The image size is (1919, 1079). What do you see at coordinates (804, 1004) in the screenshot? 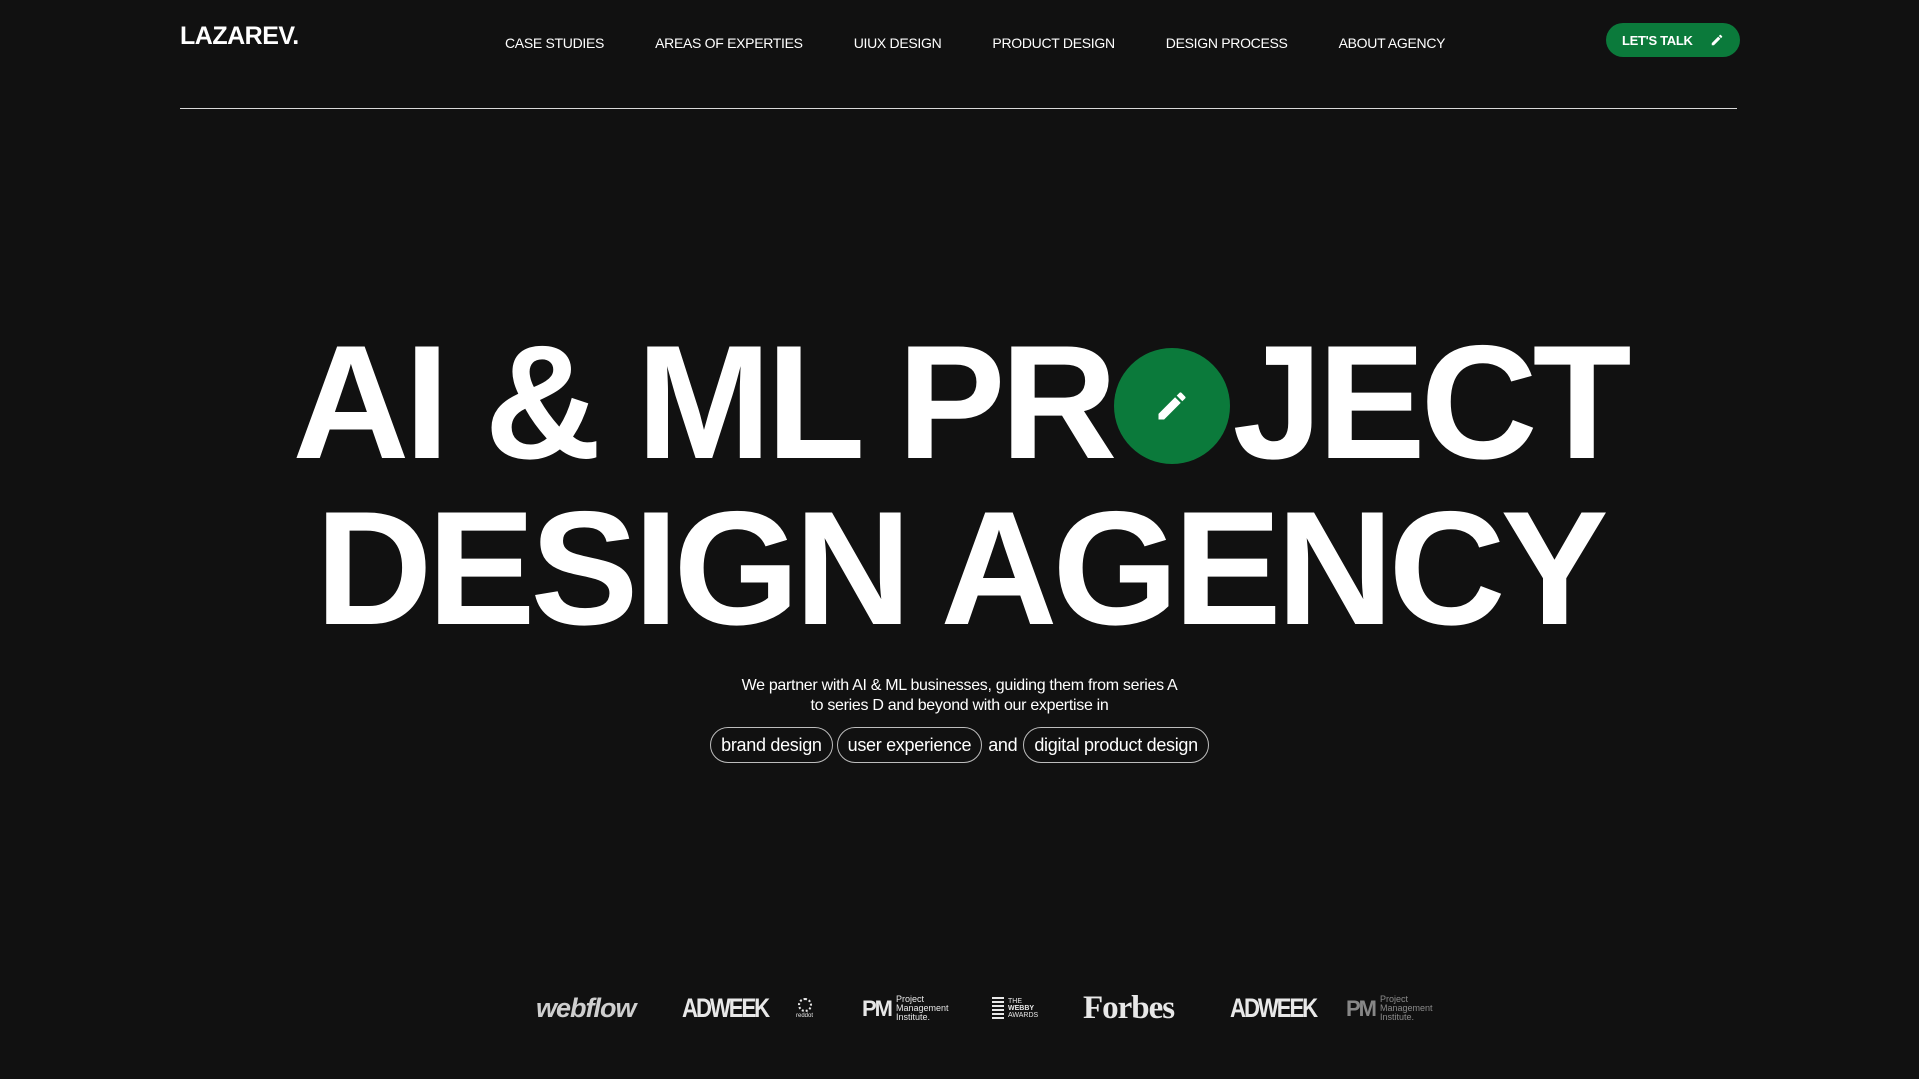
I see `reddot-icon` at bounding box center [804, 1004].